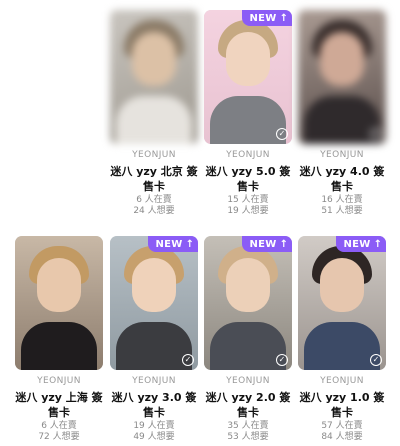  What do you see at coordinates (154, 179) in the screenshot?
I see `card-title: 迷八 yzy 北京 簽售卡` at bounding box center [154, 179].